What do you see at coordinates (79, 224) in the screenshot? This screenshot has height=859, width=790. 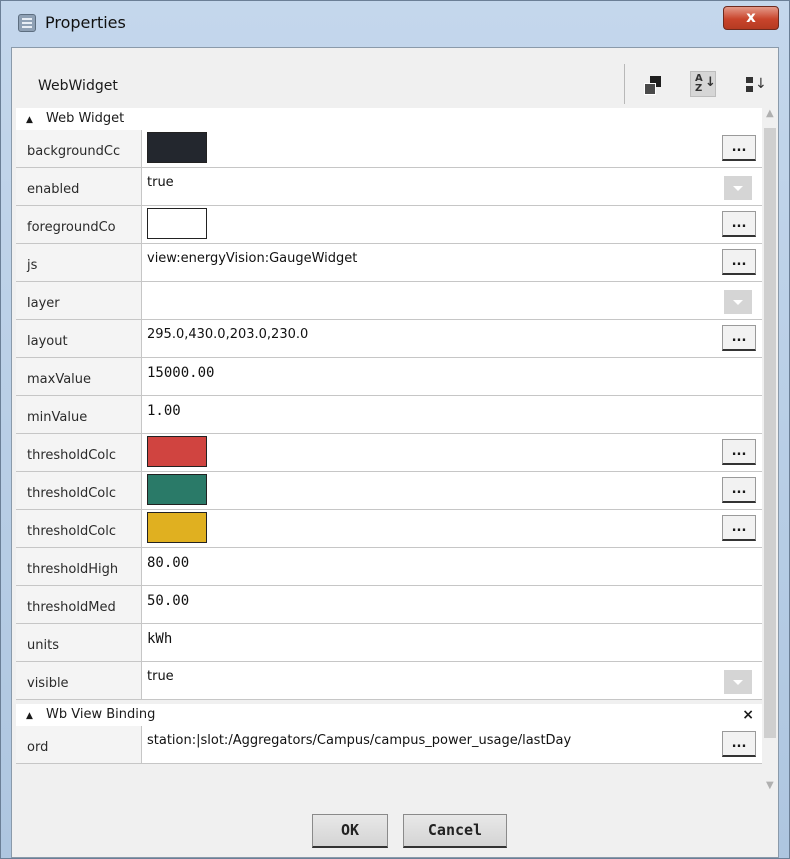 I see `property-name: foregroundCo` at bounding box center [79, 224].